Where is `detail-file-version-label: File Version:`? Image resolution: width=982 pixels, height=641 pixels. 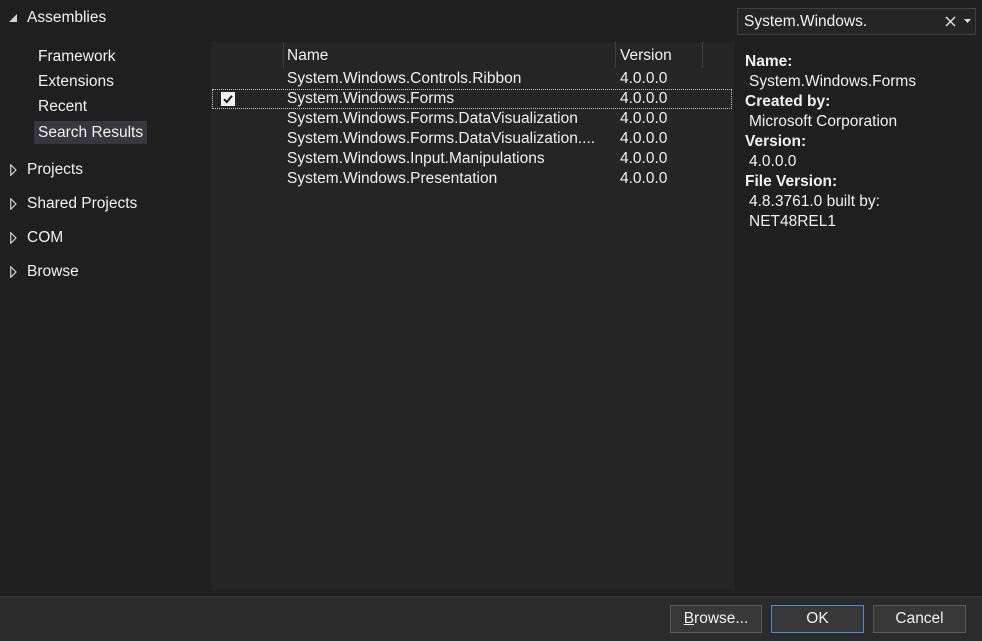
detail-file-version-label: File Version: is located at coordinates (791, 181).